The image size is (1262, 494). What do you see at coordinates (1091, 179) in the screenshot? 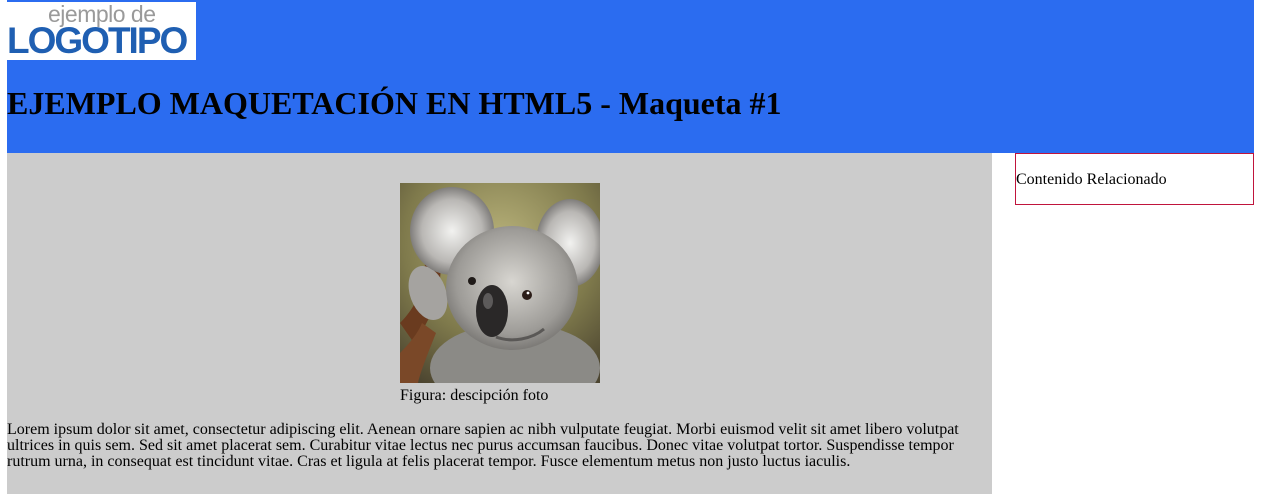
I see `aside-label: Contenido Relacionado` at bounding box center [1091, 179].